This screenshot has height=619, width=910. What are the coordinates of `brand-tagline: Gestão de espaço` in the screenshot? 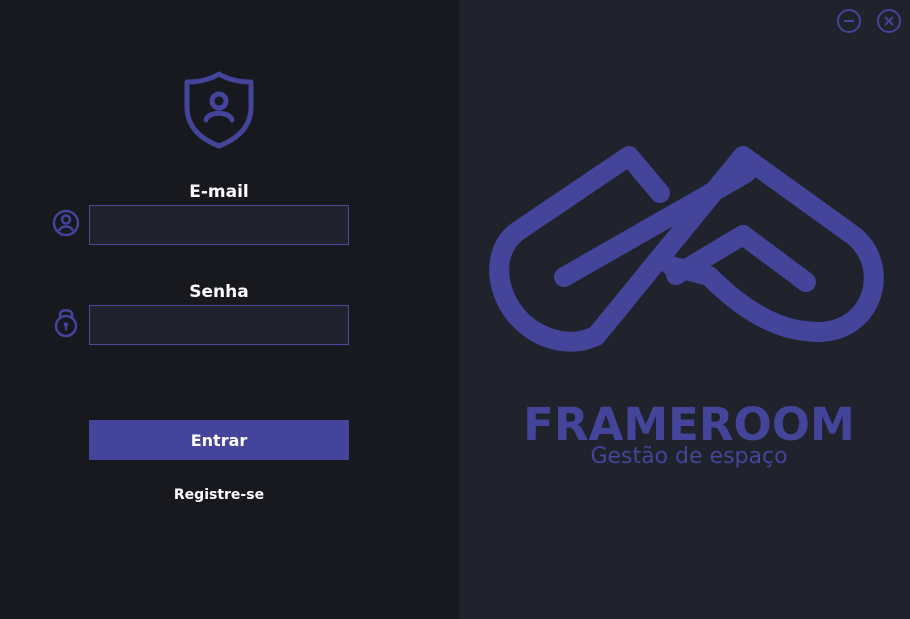 It's located at (689, 456).